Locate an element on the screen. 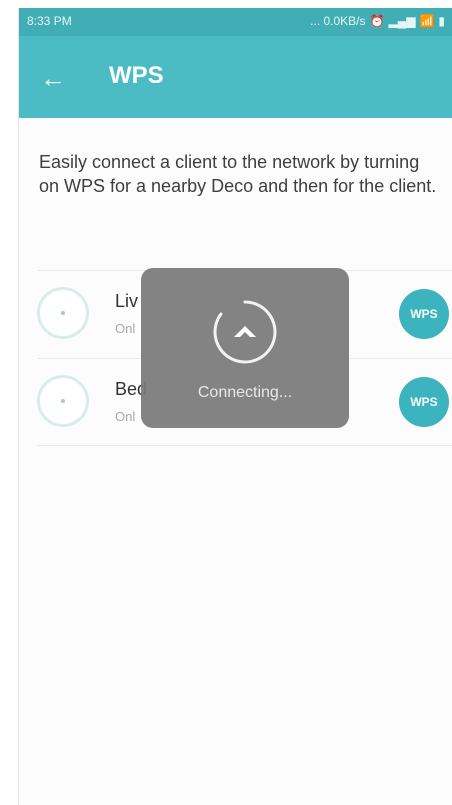  page-title: WPS is located at coordinates (136, 75).